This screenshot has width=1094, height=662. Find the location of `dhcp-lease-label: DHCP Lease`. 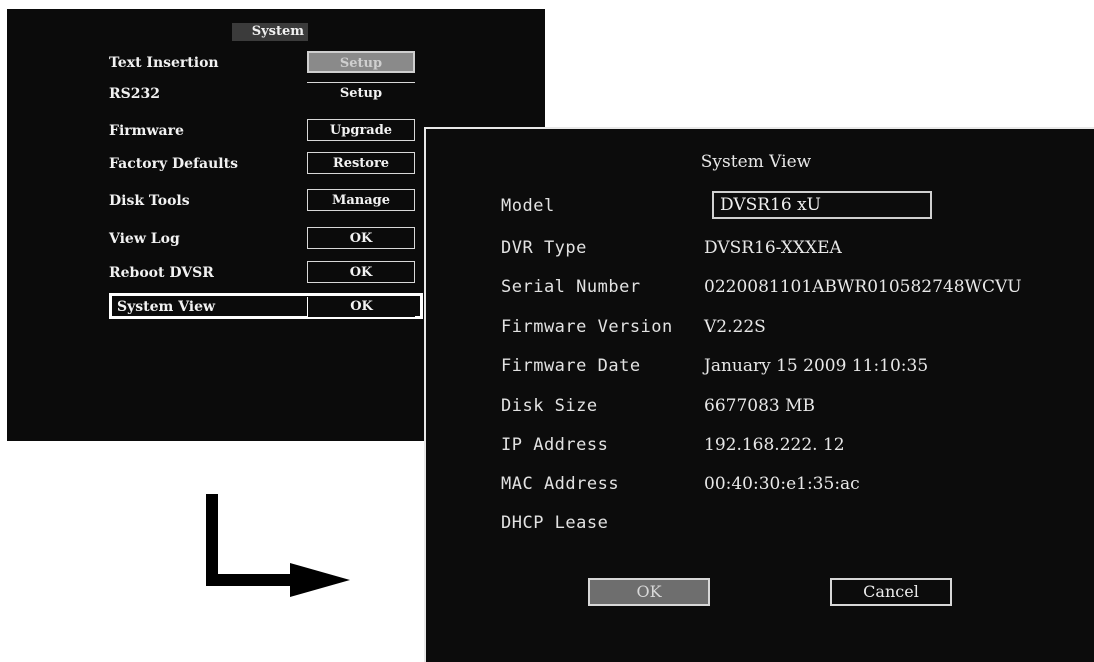

dhcp-lease-label: DHCP Lease is located at coordinates (555, 523).